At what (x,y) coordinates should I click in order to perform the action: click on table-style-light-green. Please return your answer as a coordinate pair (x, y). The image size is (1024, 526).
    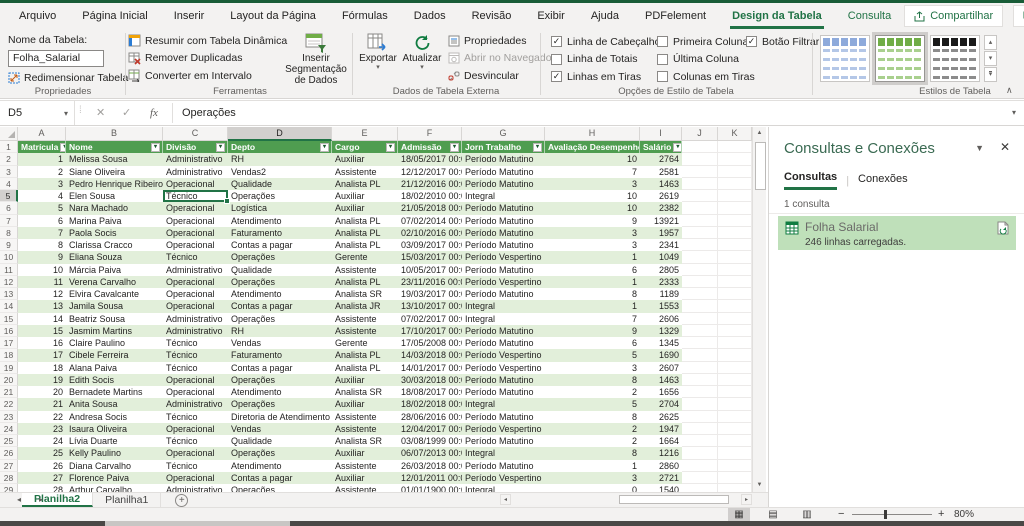
    Looking at the image, I should click on (900, 58).